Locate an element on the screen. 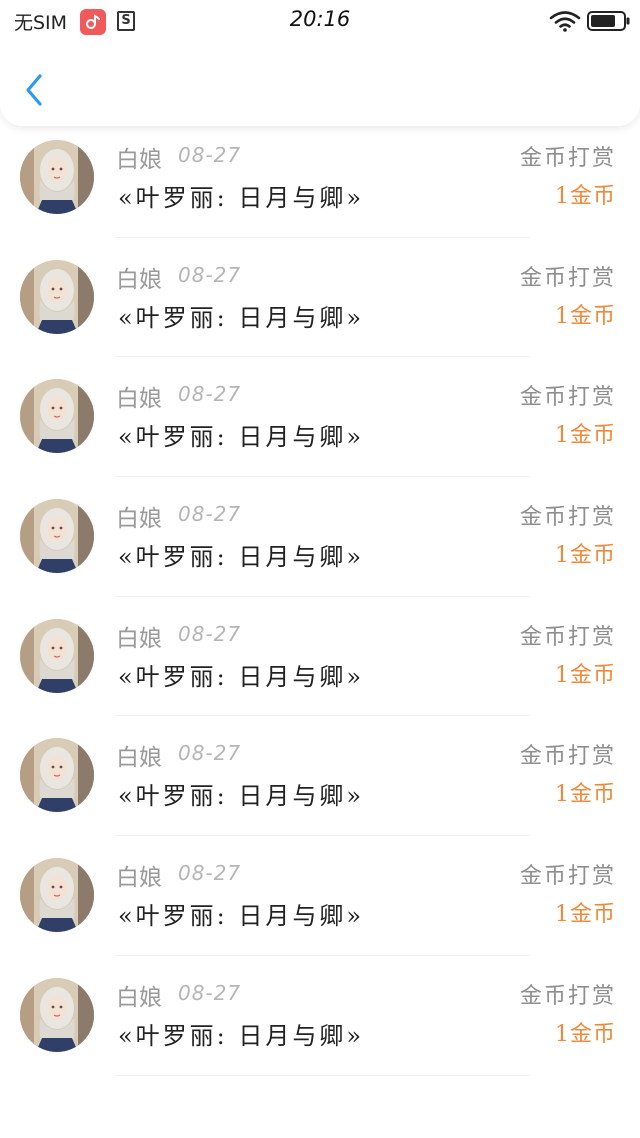  battery-icon is located at coordinates (609, 21).